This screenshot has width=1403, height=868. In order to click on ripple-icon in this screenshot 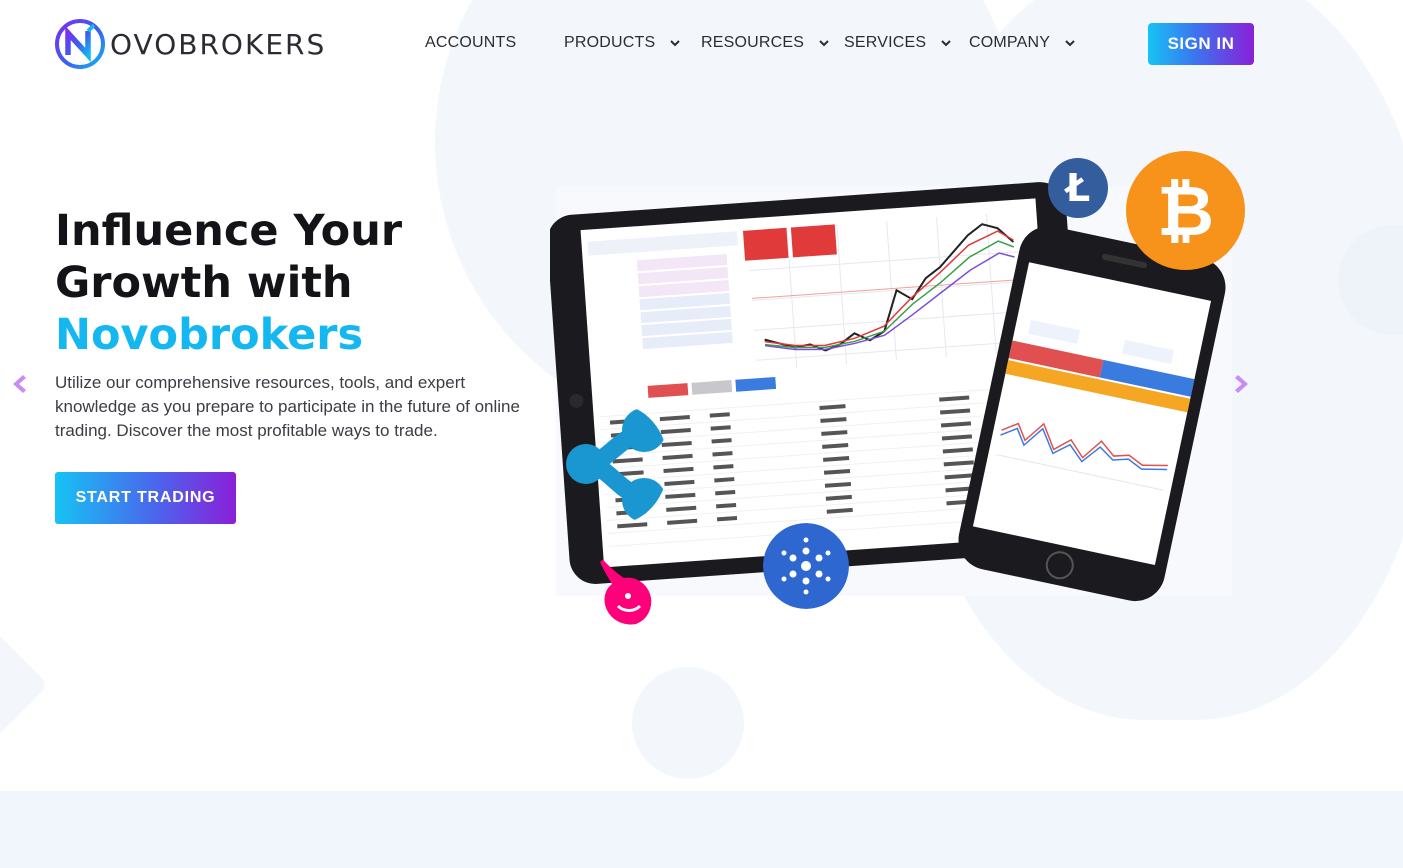, I will do `click(616, 465)`.